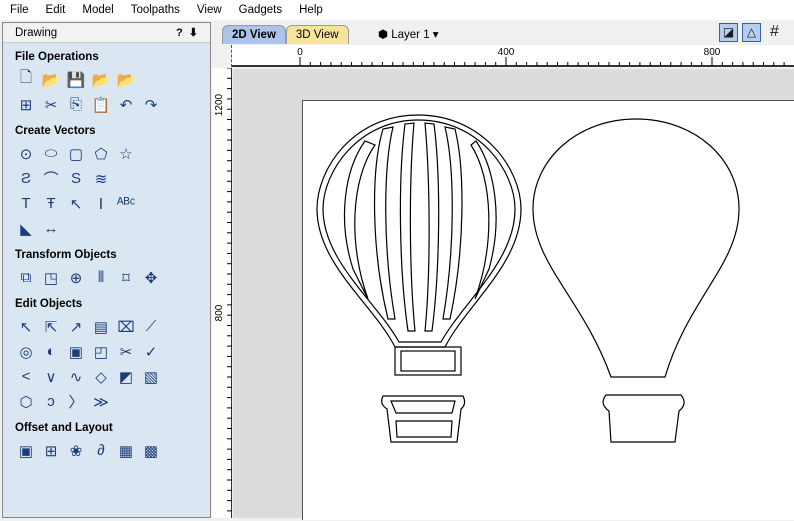  I want to click on open-folder-2-icon: 📂, so click(101, 80).